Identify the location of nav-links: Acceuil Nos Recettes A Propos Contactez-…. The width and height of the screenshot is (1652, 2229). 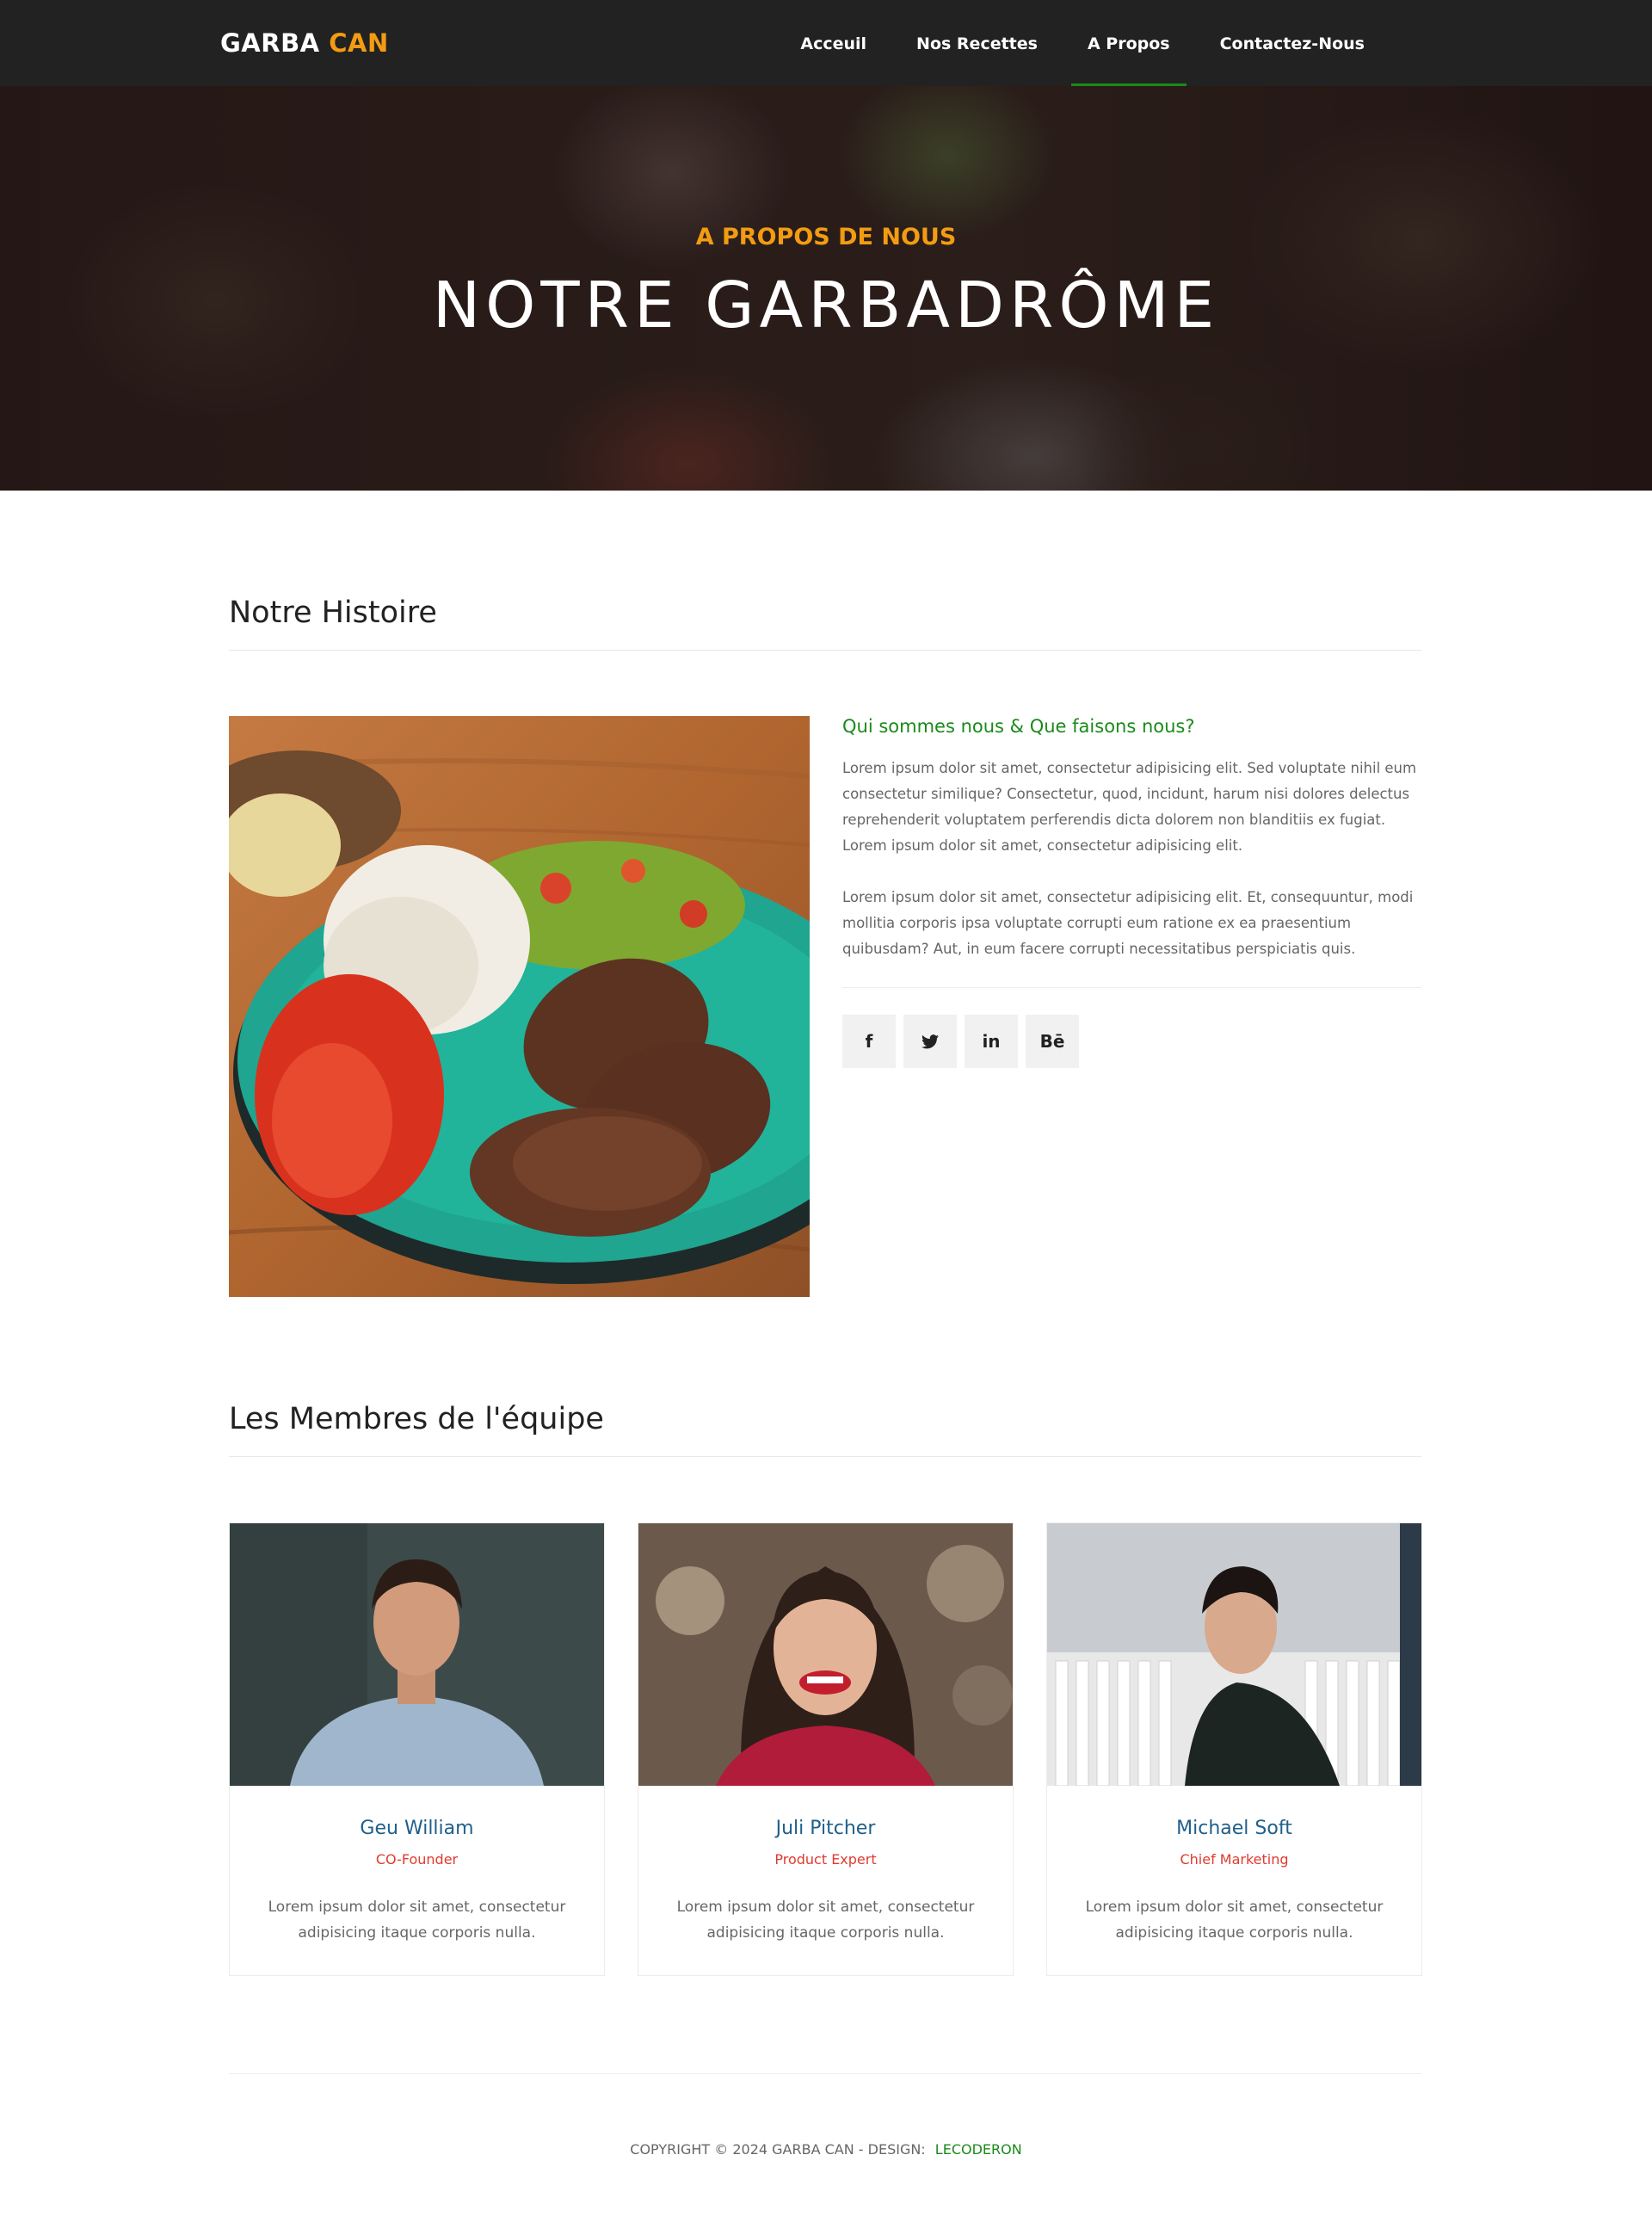
(1082, 43).